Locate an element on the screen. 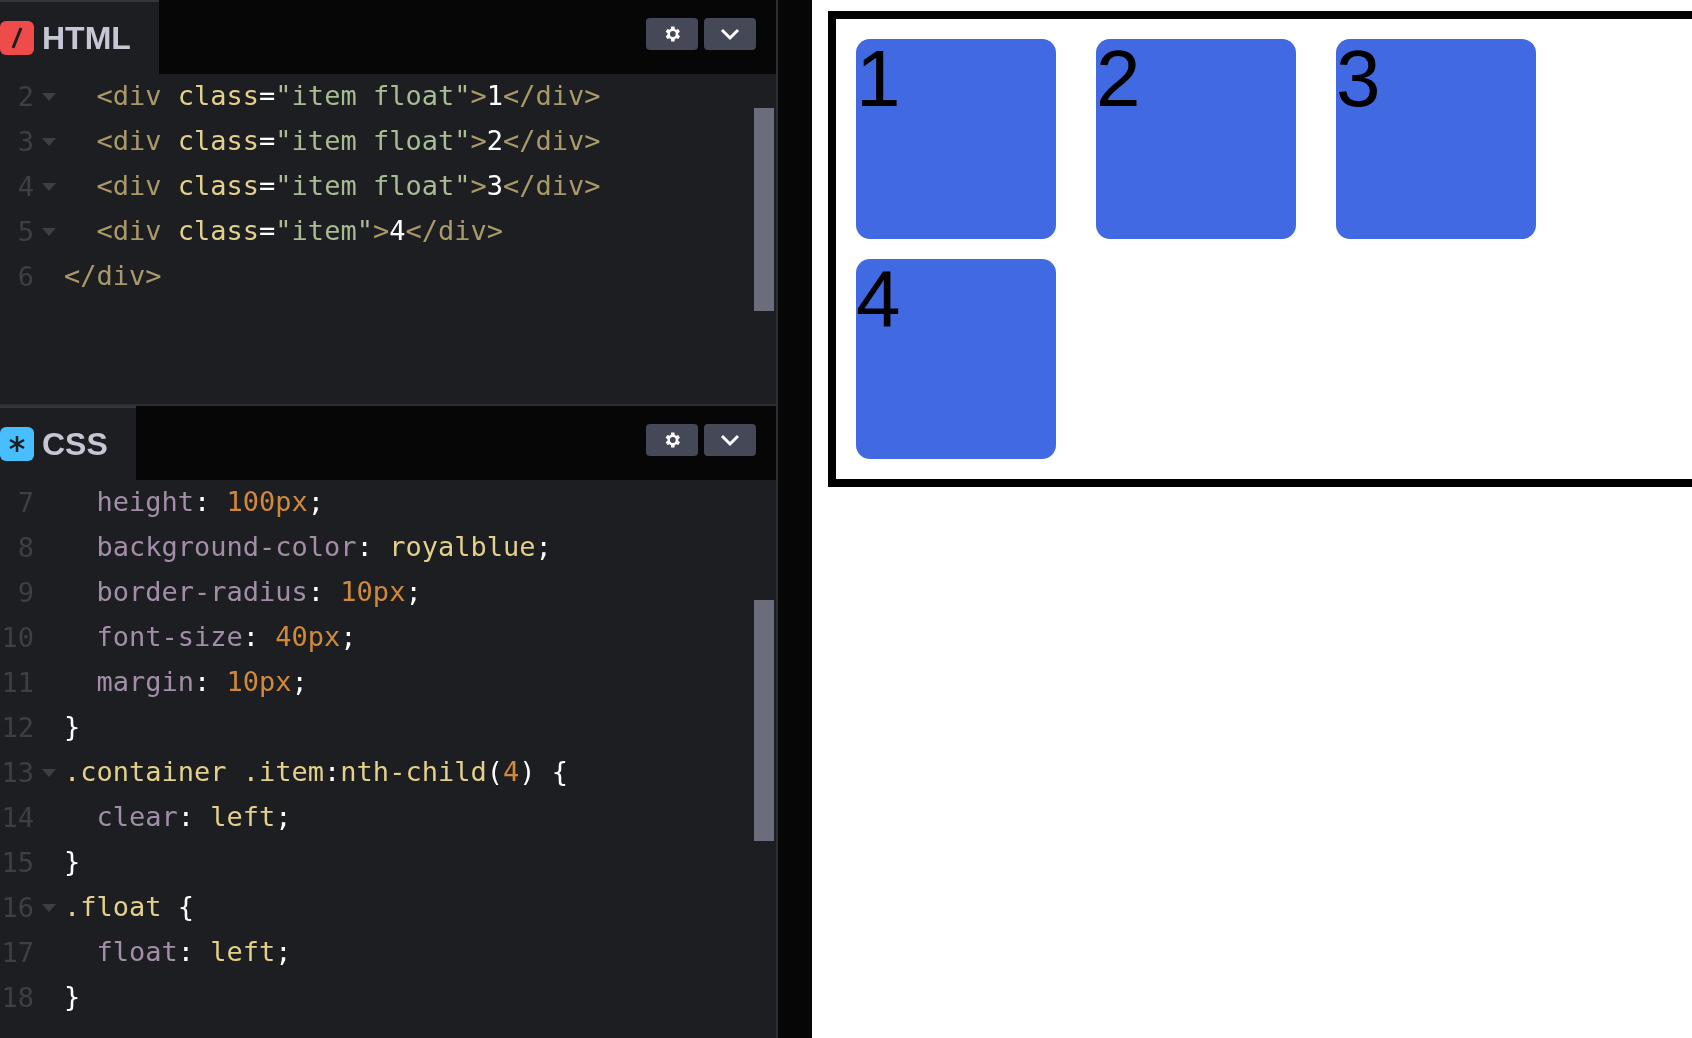 This screenshot has height=1038, width=1692. asterisk-icon is located at coordinates (17, 444).